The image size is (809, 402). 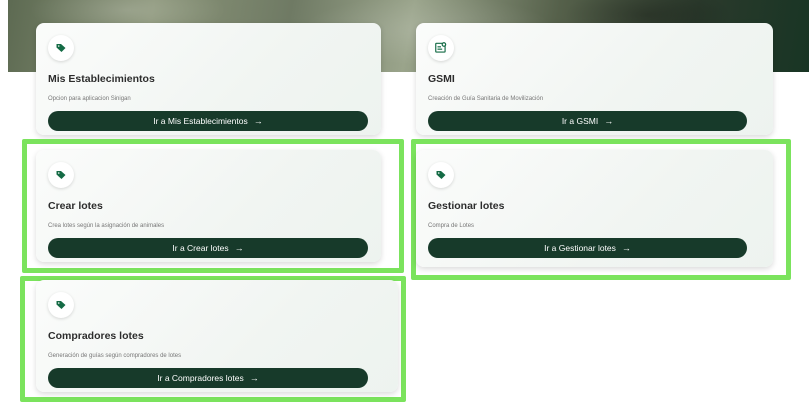 I want to click on button-label: Ir a GSMI, so click(x=580, y=121).